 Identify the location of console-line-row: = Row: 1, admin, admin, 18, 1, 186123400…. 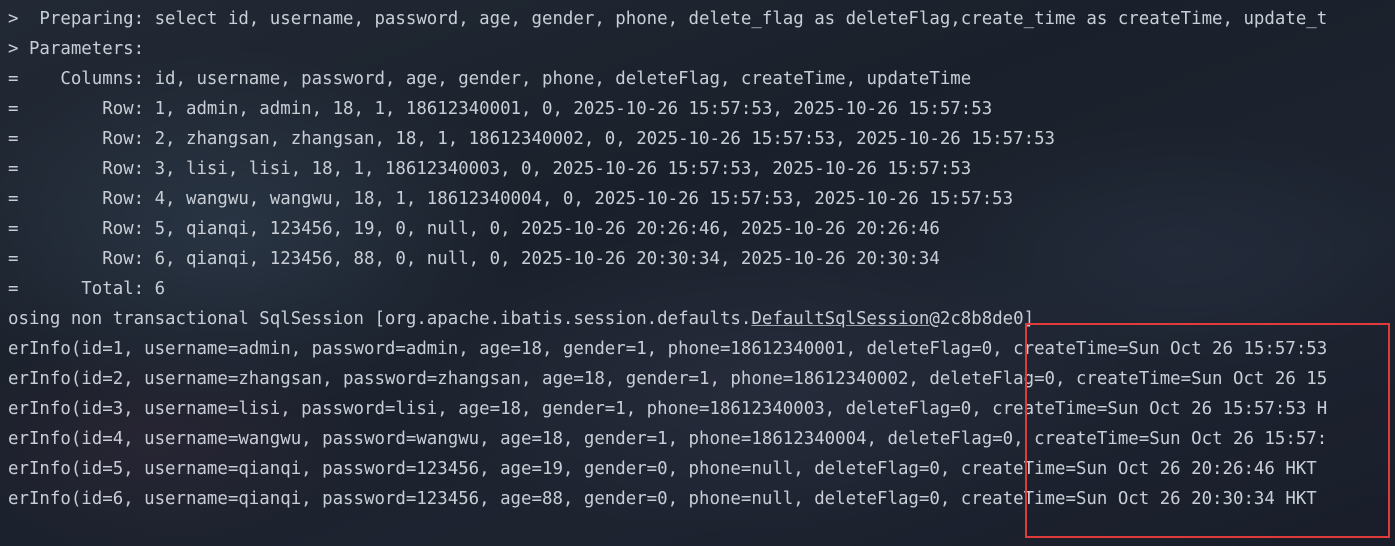
(500, 109).